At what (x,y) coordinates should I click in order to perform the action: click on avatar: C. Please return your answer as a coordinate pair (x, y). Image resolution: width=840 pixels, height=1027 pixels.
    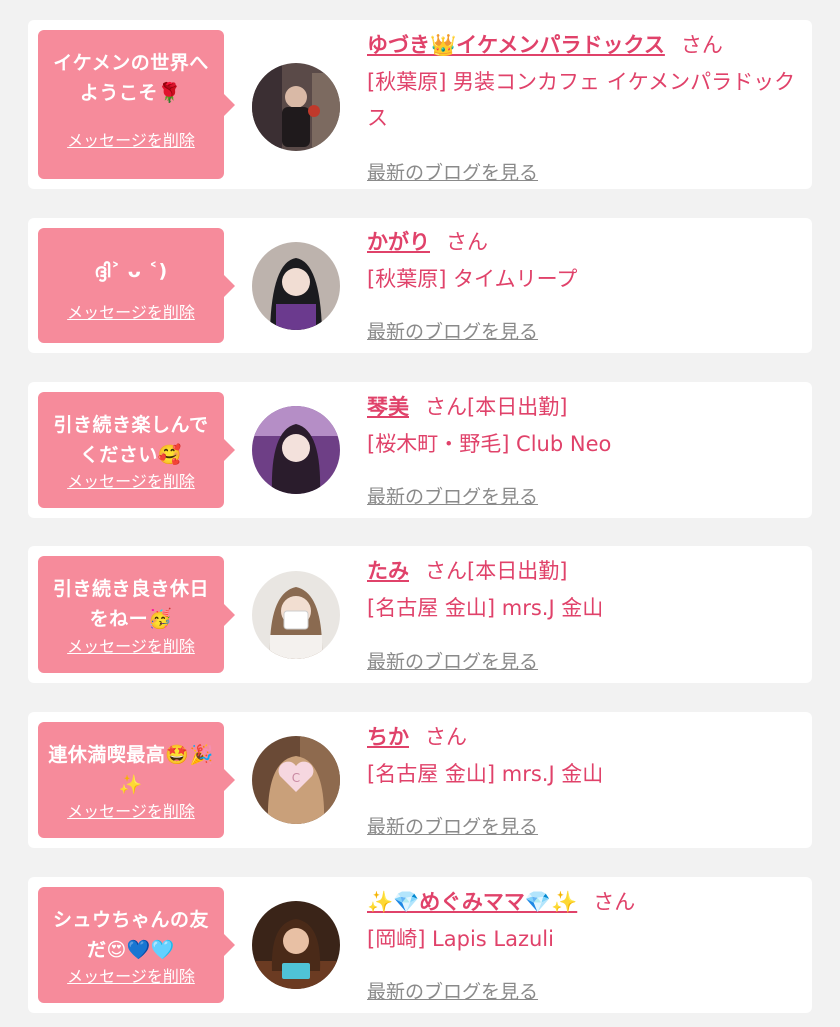
    Looking at the image, I should click on (296, 780).